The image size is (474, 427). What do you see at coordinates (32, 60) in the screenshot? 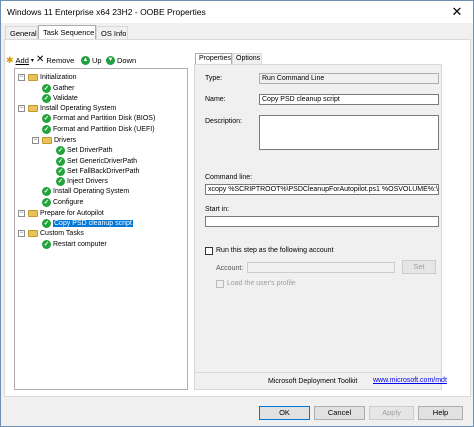
I see `chevron-down-icon: ▾` at bounding box center [32, 60].